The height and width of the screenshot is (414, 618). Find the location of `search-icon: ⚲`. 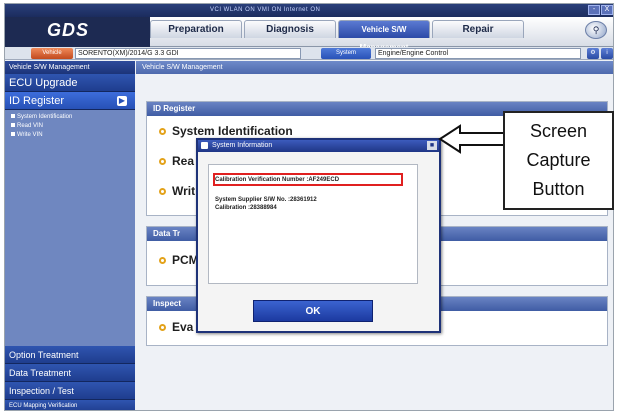

search-icon: ⚲ is located at coordinates (596, 30).